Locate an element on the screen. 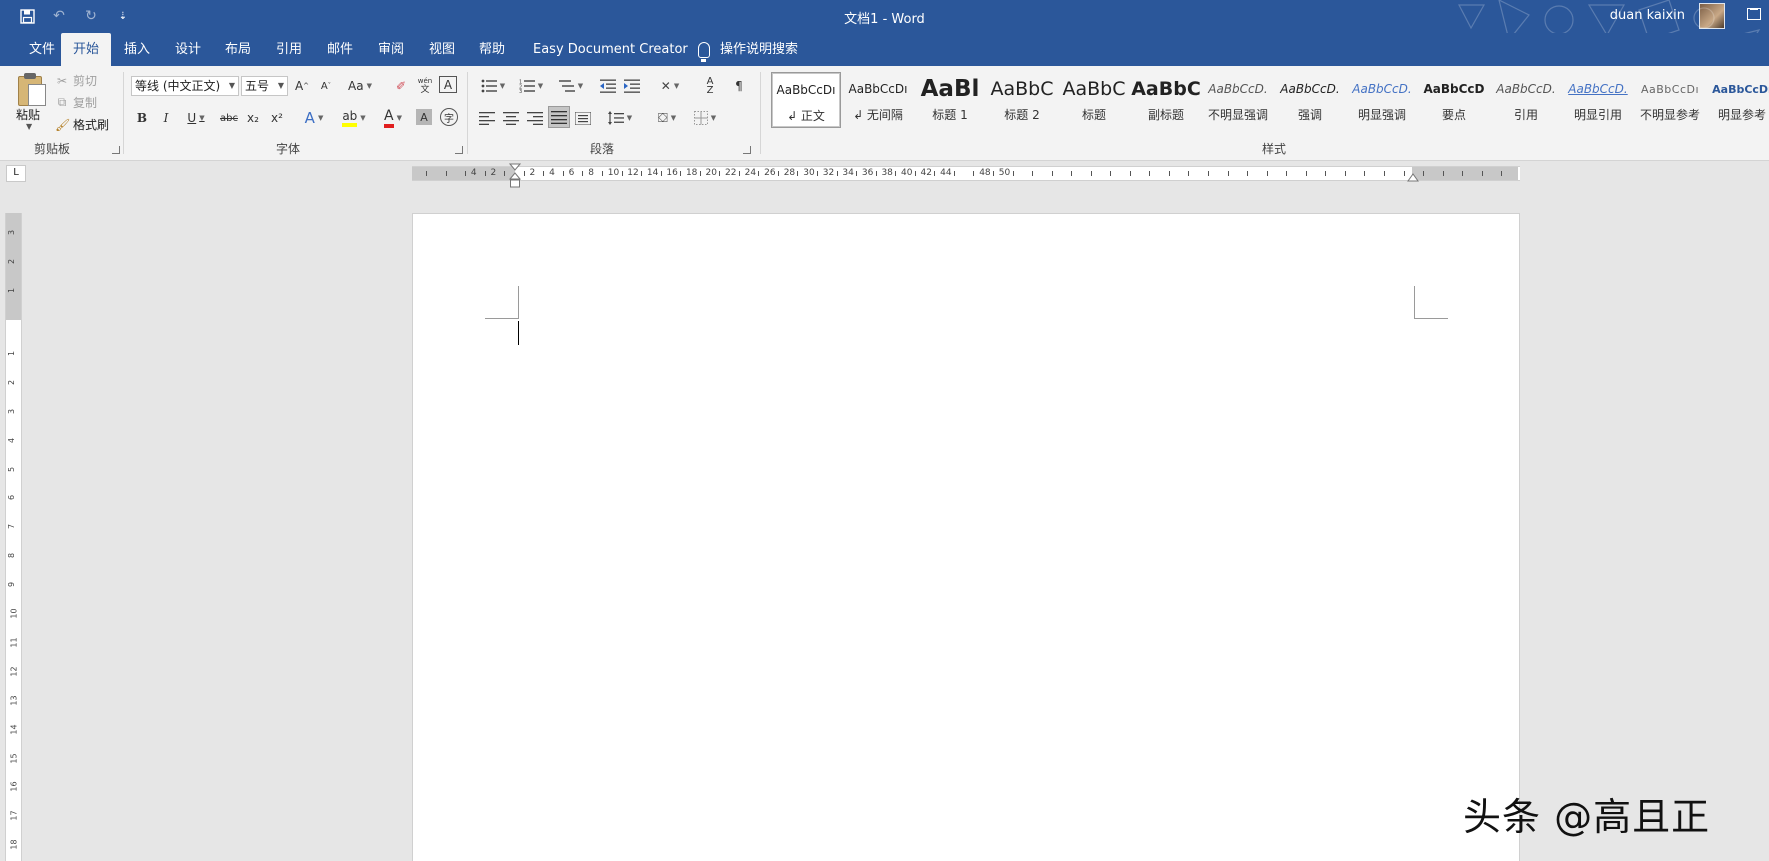 The height and width of the screenshot is (861, 1769). sort-button: AZ is located at coordinates (710, 86).